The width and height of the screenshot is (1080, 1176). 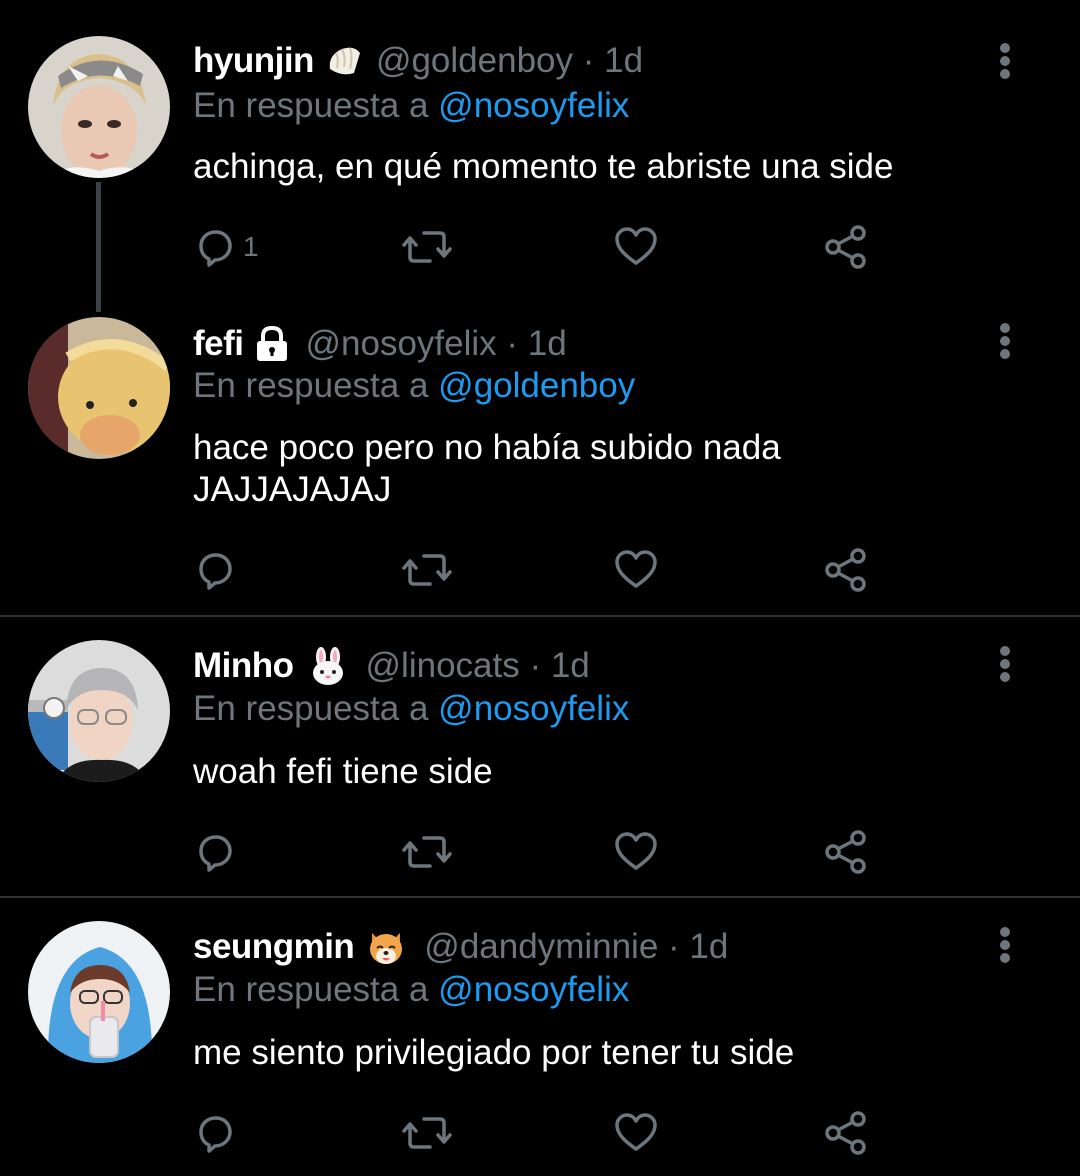 I want to click on display-name: seungmin, so click(x=274, y=947).